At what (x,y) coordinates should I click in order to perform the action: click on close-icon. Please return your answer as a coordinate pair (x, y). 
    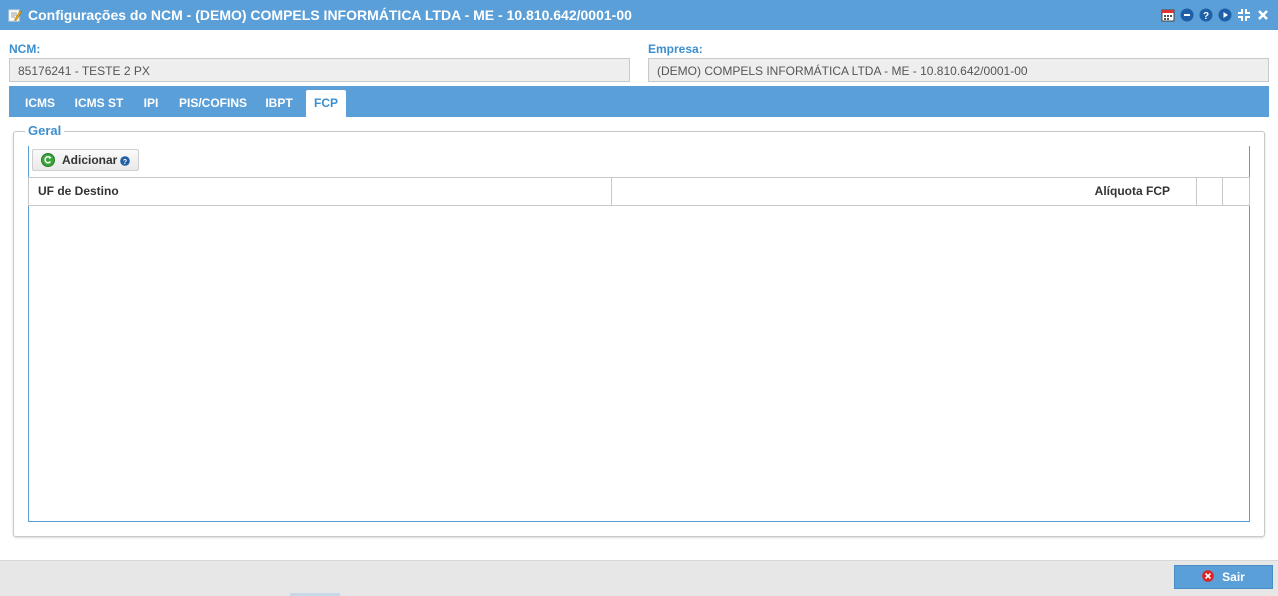
    Looking at the image, I should click on (1262, 14).